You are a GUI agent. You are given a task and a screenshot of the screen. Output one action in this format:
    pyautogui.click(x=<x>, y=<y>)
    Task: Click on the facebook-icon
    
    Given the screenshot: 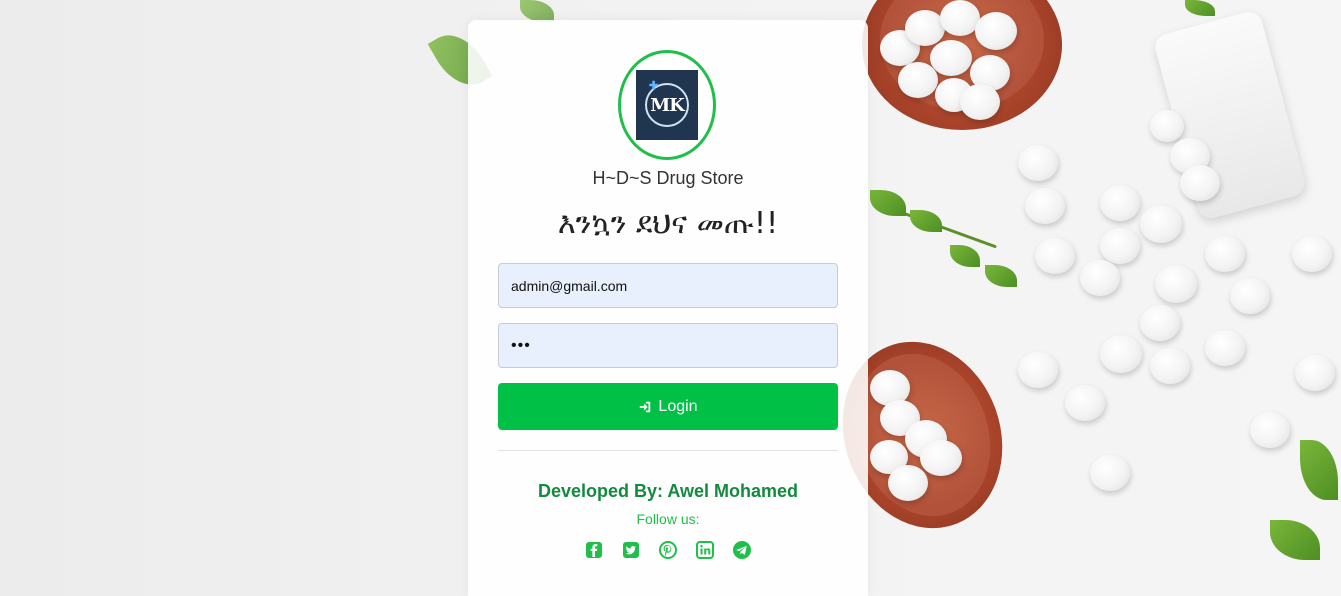 What is the action you would take?
    pyautogui.click(x=594, y=550)
    